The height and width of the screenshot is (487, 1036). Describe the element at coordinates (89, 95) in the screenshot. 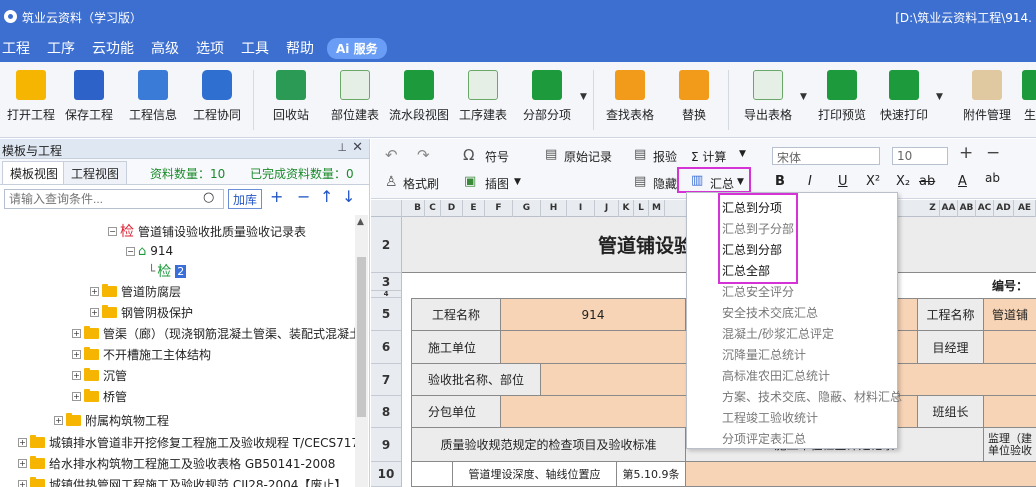

I see `save-project-button: 保存工程` at that location.